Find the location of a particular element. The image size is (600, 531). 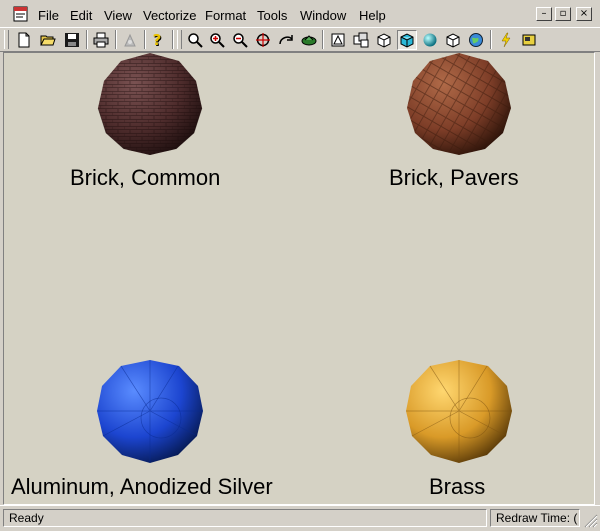

save-icon is located at coordinates (72, 40).